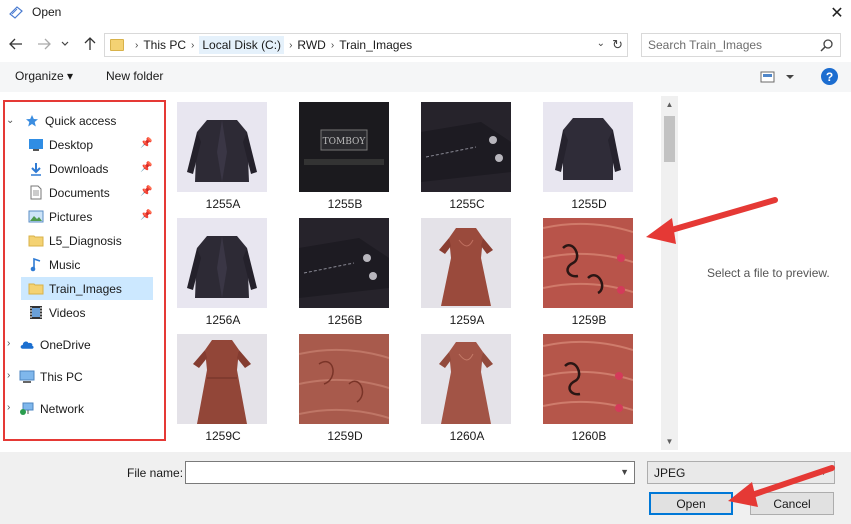 The image size is (851, 524). I want to click on close-button: ✕, so click(837, 13).